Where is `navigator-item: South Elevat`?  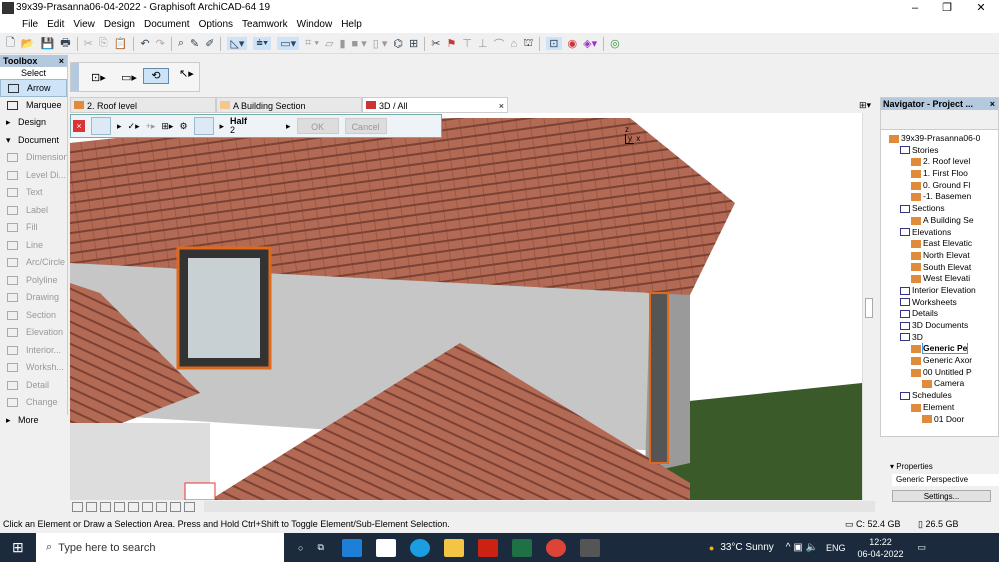 navigator-item: South Elevat is located at coordinates (939, 268).